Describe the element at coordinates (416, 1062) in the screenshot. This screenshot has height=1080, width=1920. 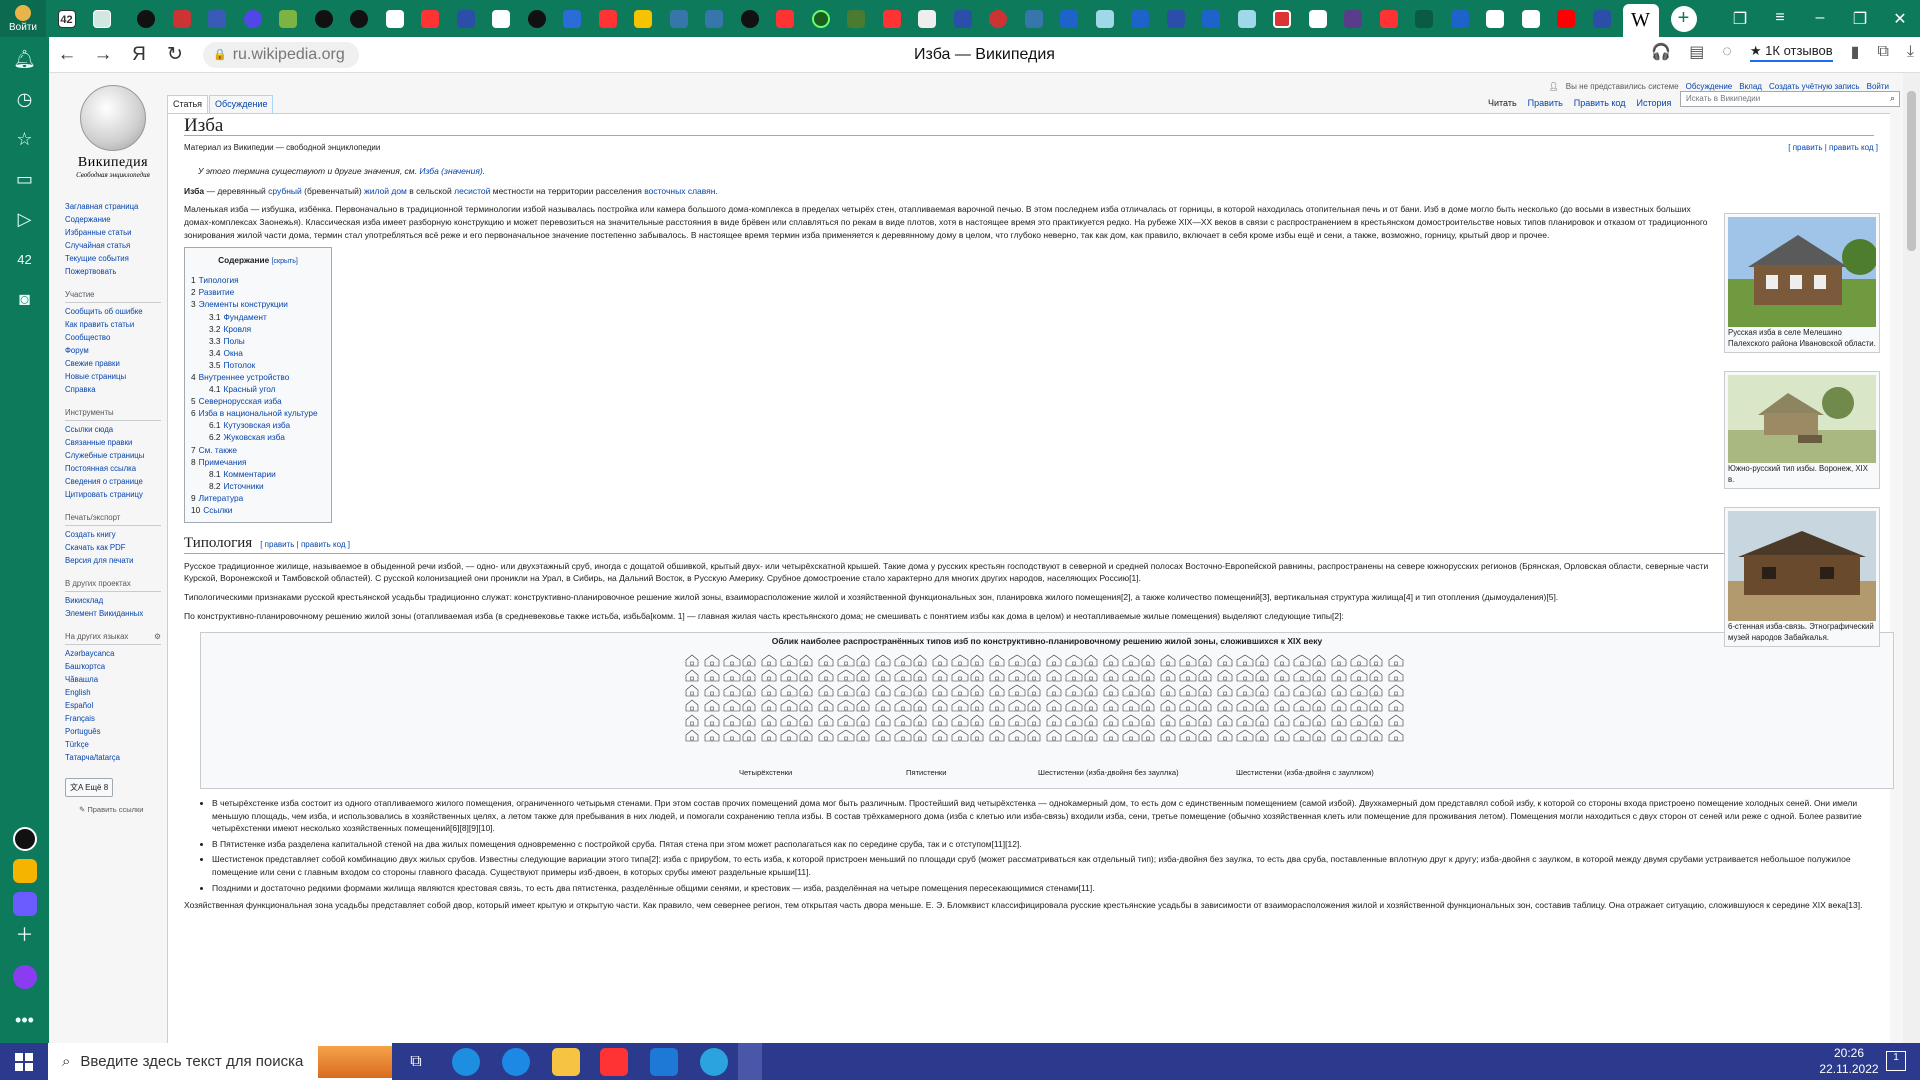
I see `task-view-icon: ⧉` at that location.